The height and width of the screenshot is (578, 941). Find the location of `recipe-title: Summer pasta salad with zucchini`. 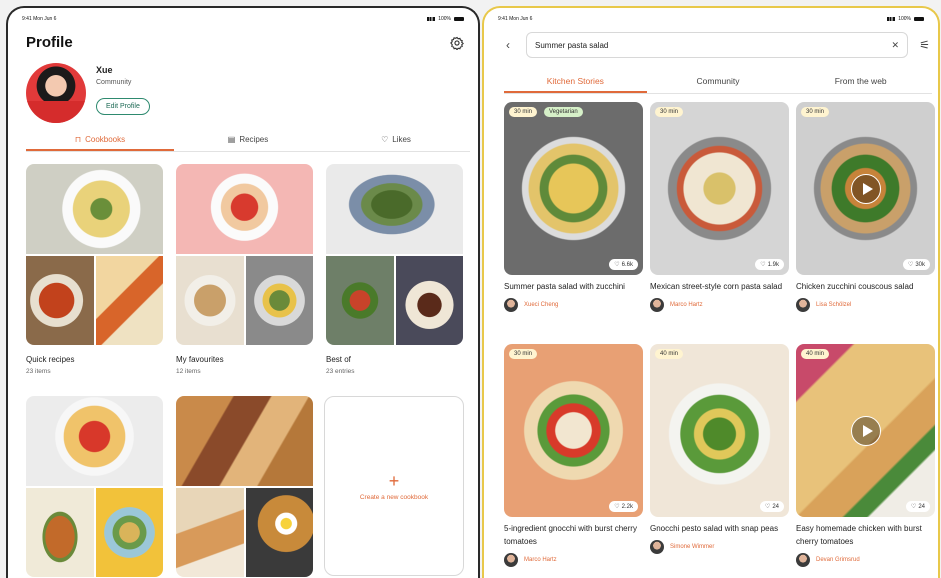

recipe-title: Summer pasta salad with zucchini is located at coordinates (573, 286).